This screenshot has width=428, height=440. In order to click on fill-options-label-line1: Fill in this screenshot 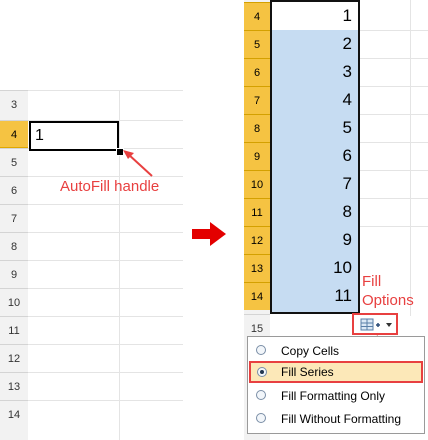, I will do `click(372, 281)`.